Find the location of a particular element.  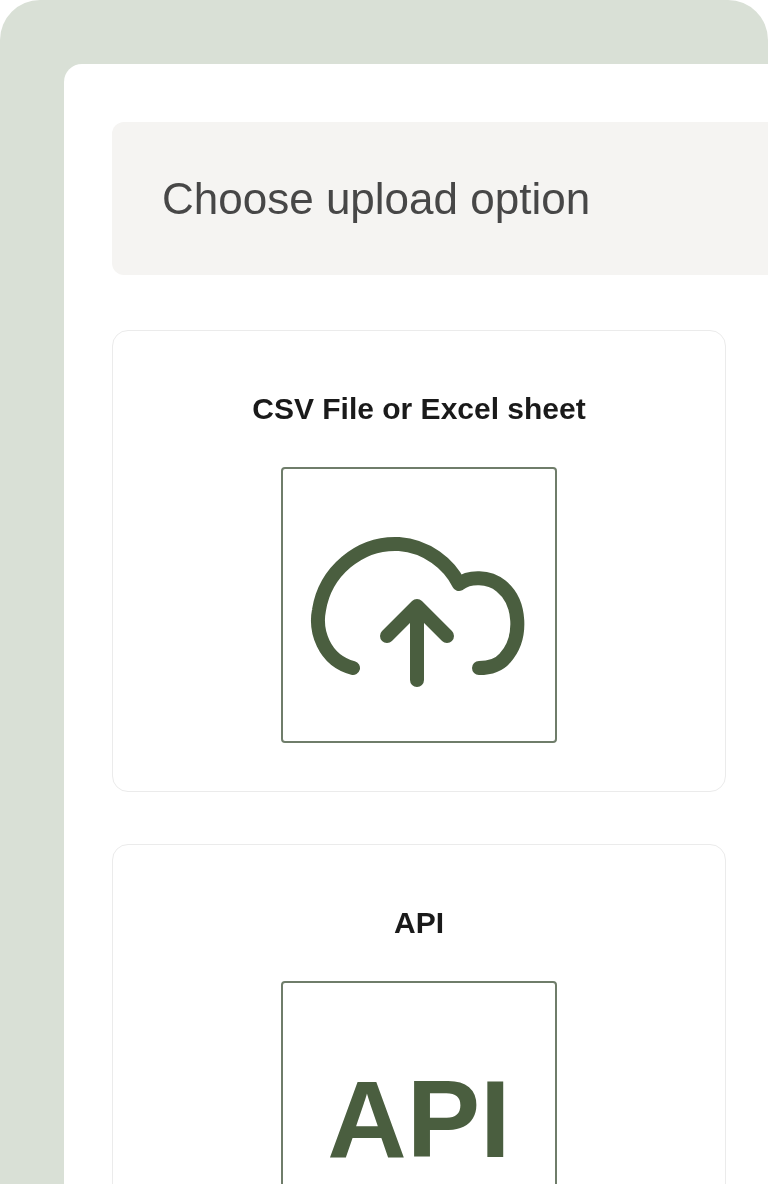

option-tile is located at coordinates (419, 605).